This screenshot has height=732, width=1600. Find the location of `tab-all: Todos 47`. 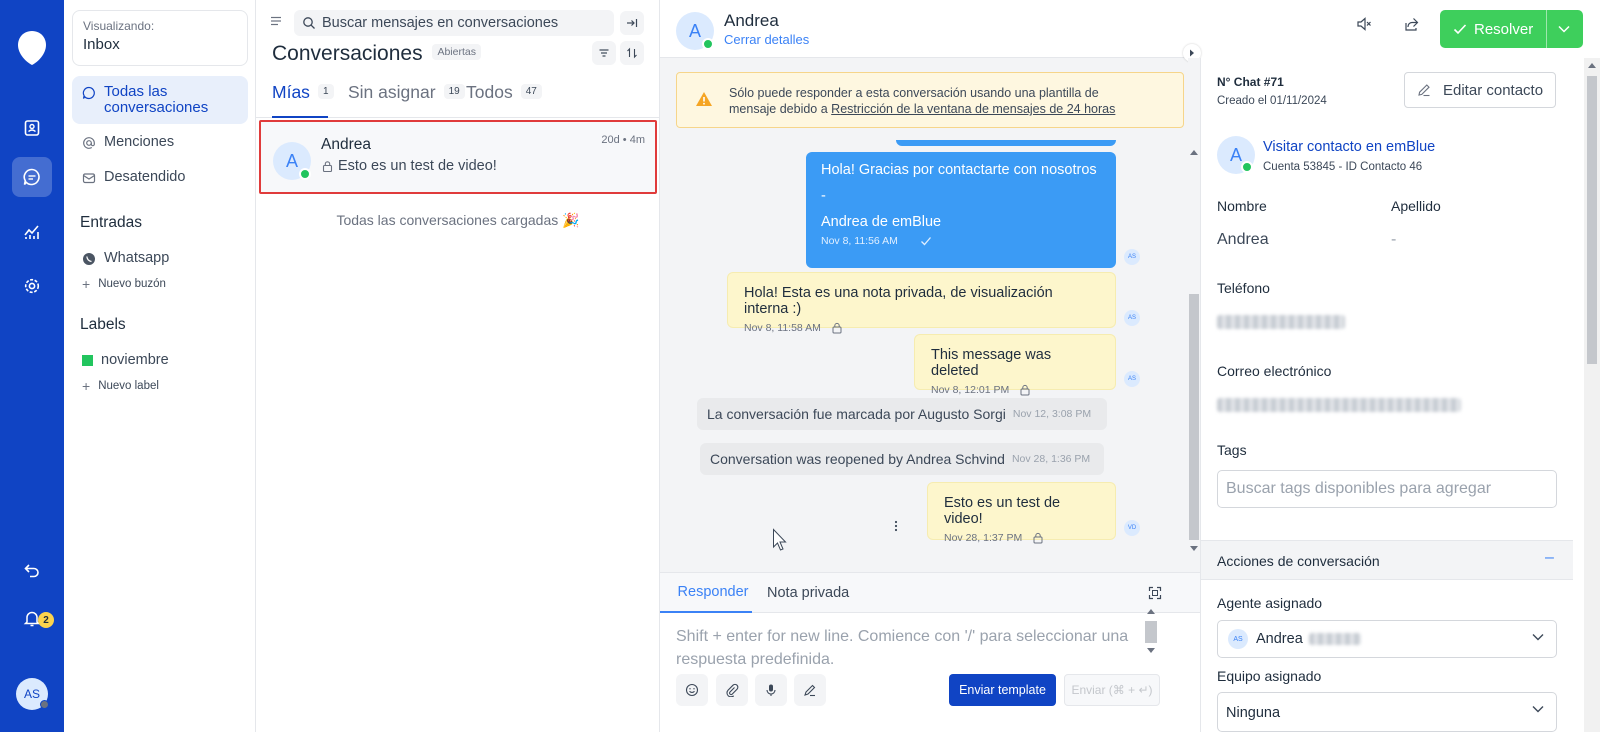

tab-all: Todos 47 is located at coordinates (504, 100).